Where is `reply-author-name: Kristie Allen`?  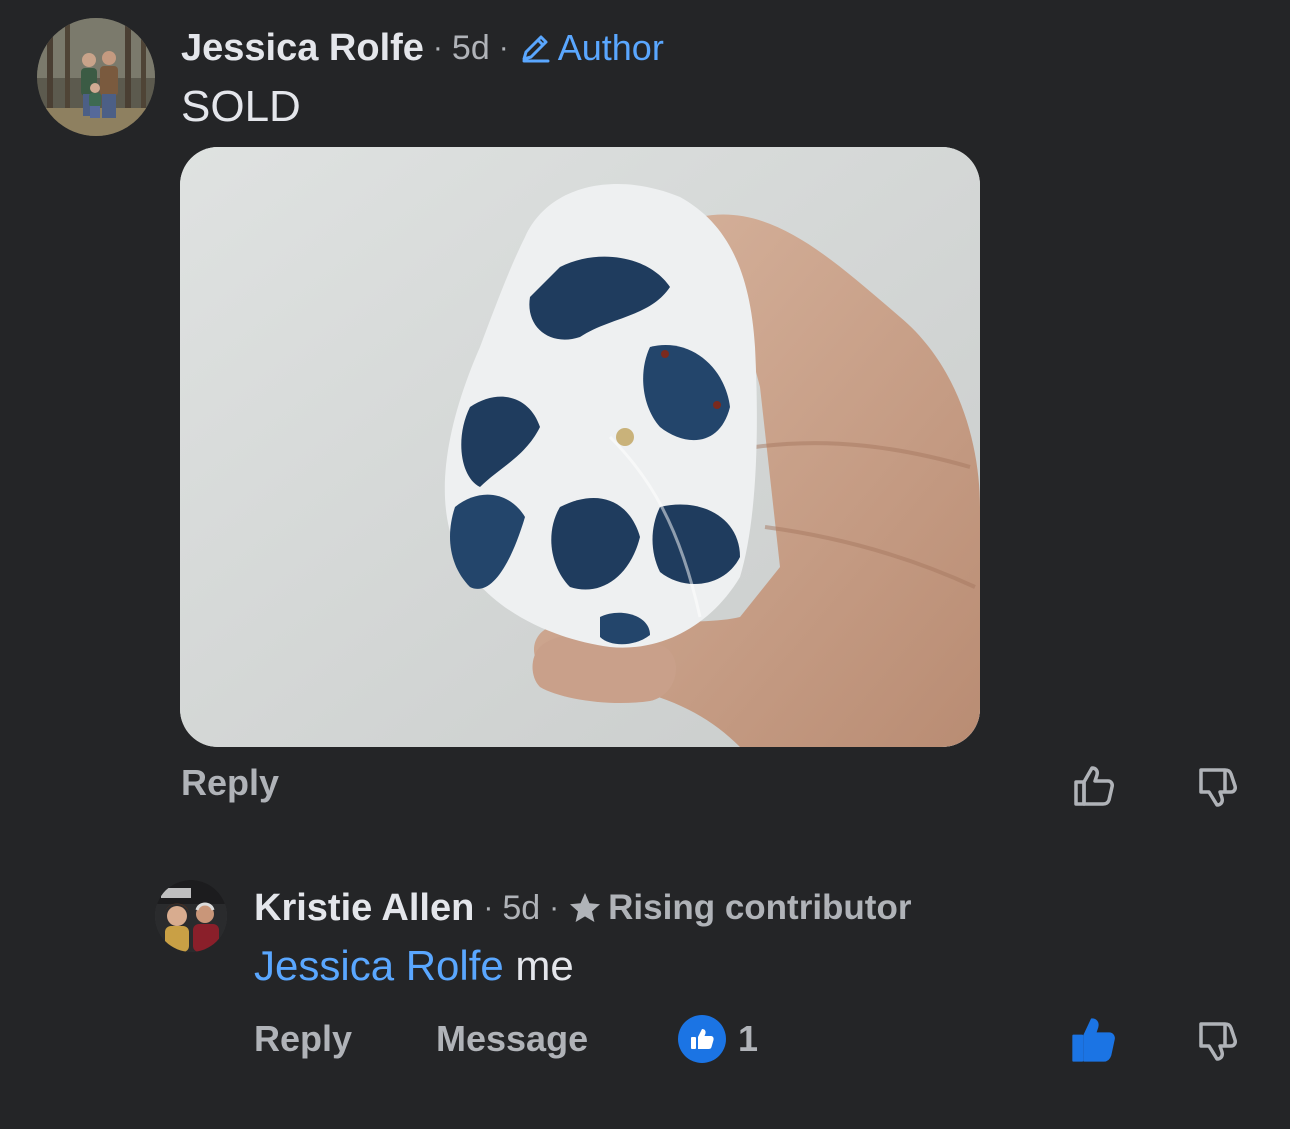 reply-author-name: Kristie Allen is located at coordinates (364, 908).